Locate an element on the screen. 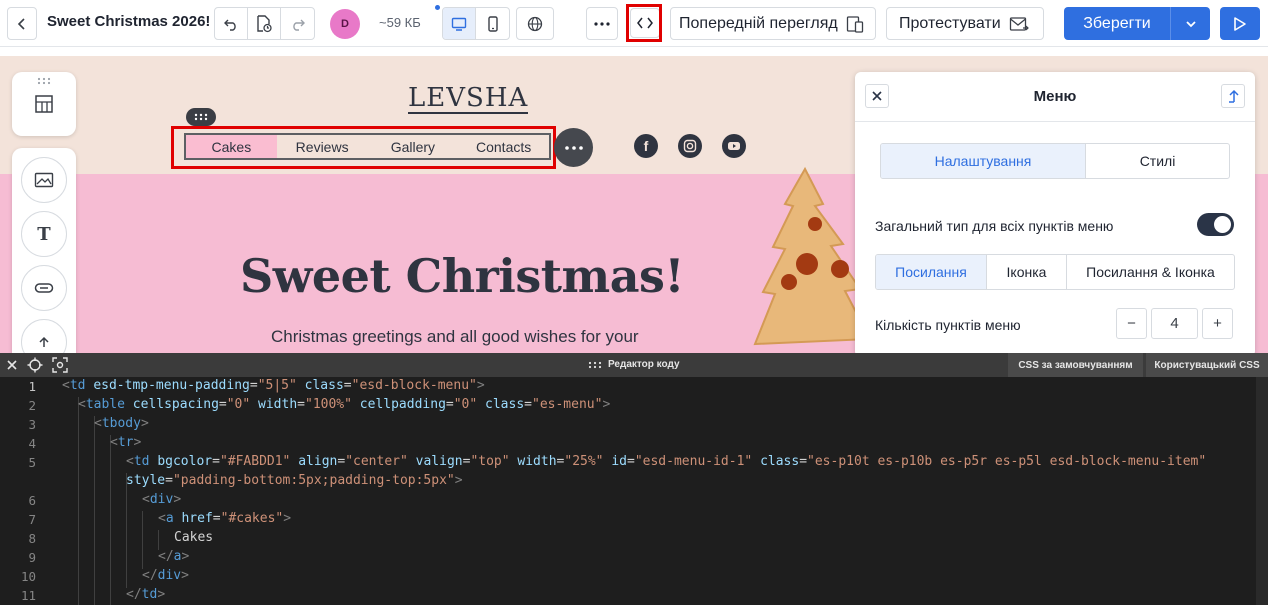 The width and height of the screenshot is (1268, 605). save-button: Зберегти is located at coordinates (1117, 23).